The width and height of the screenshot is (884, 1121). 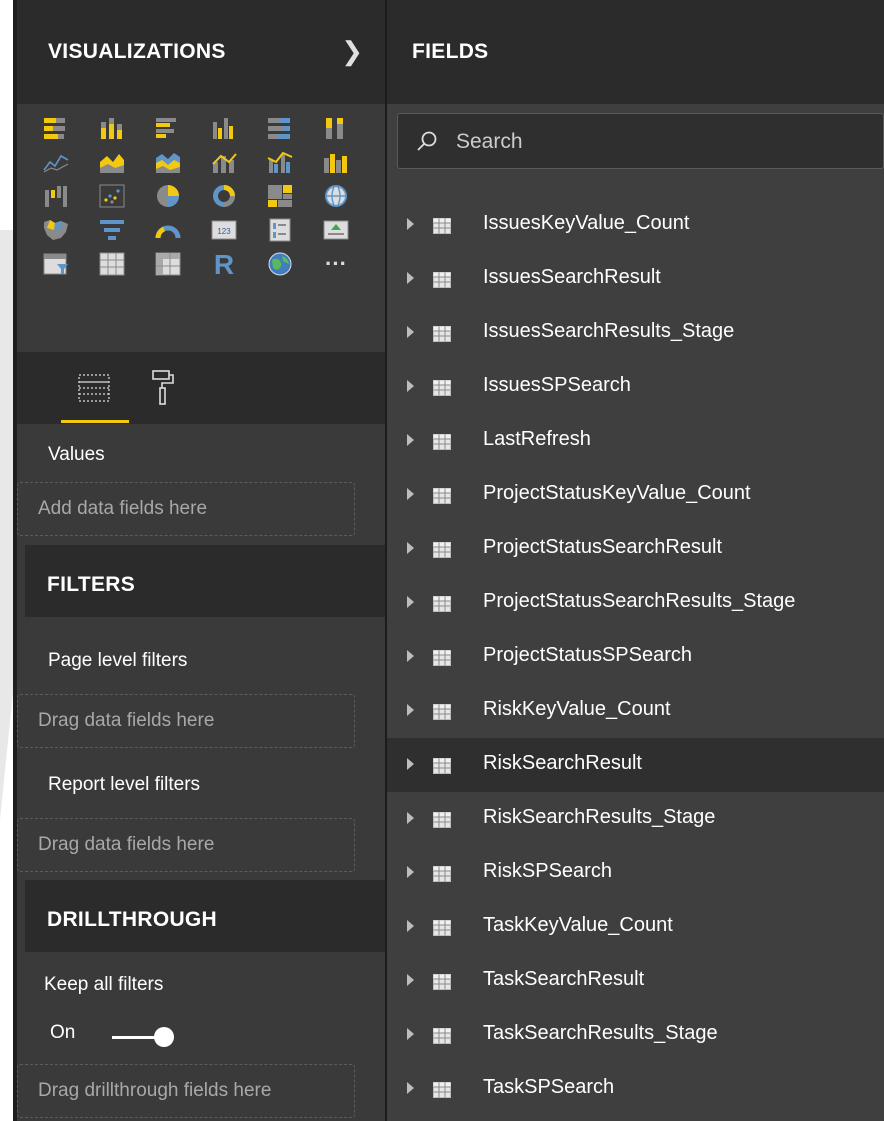 What do you see at coordinates (94, 388) in the screenshot?
I see `fields-tab-icon` at bounding box center [94, 388].